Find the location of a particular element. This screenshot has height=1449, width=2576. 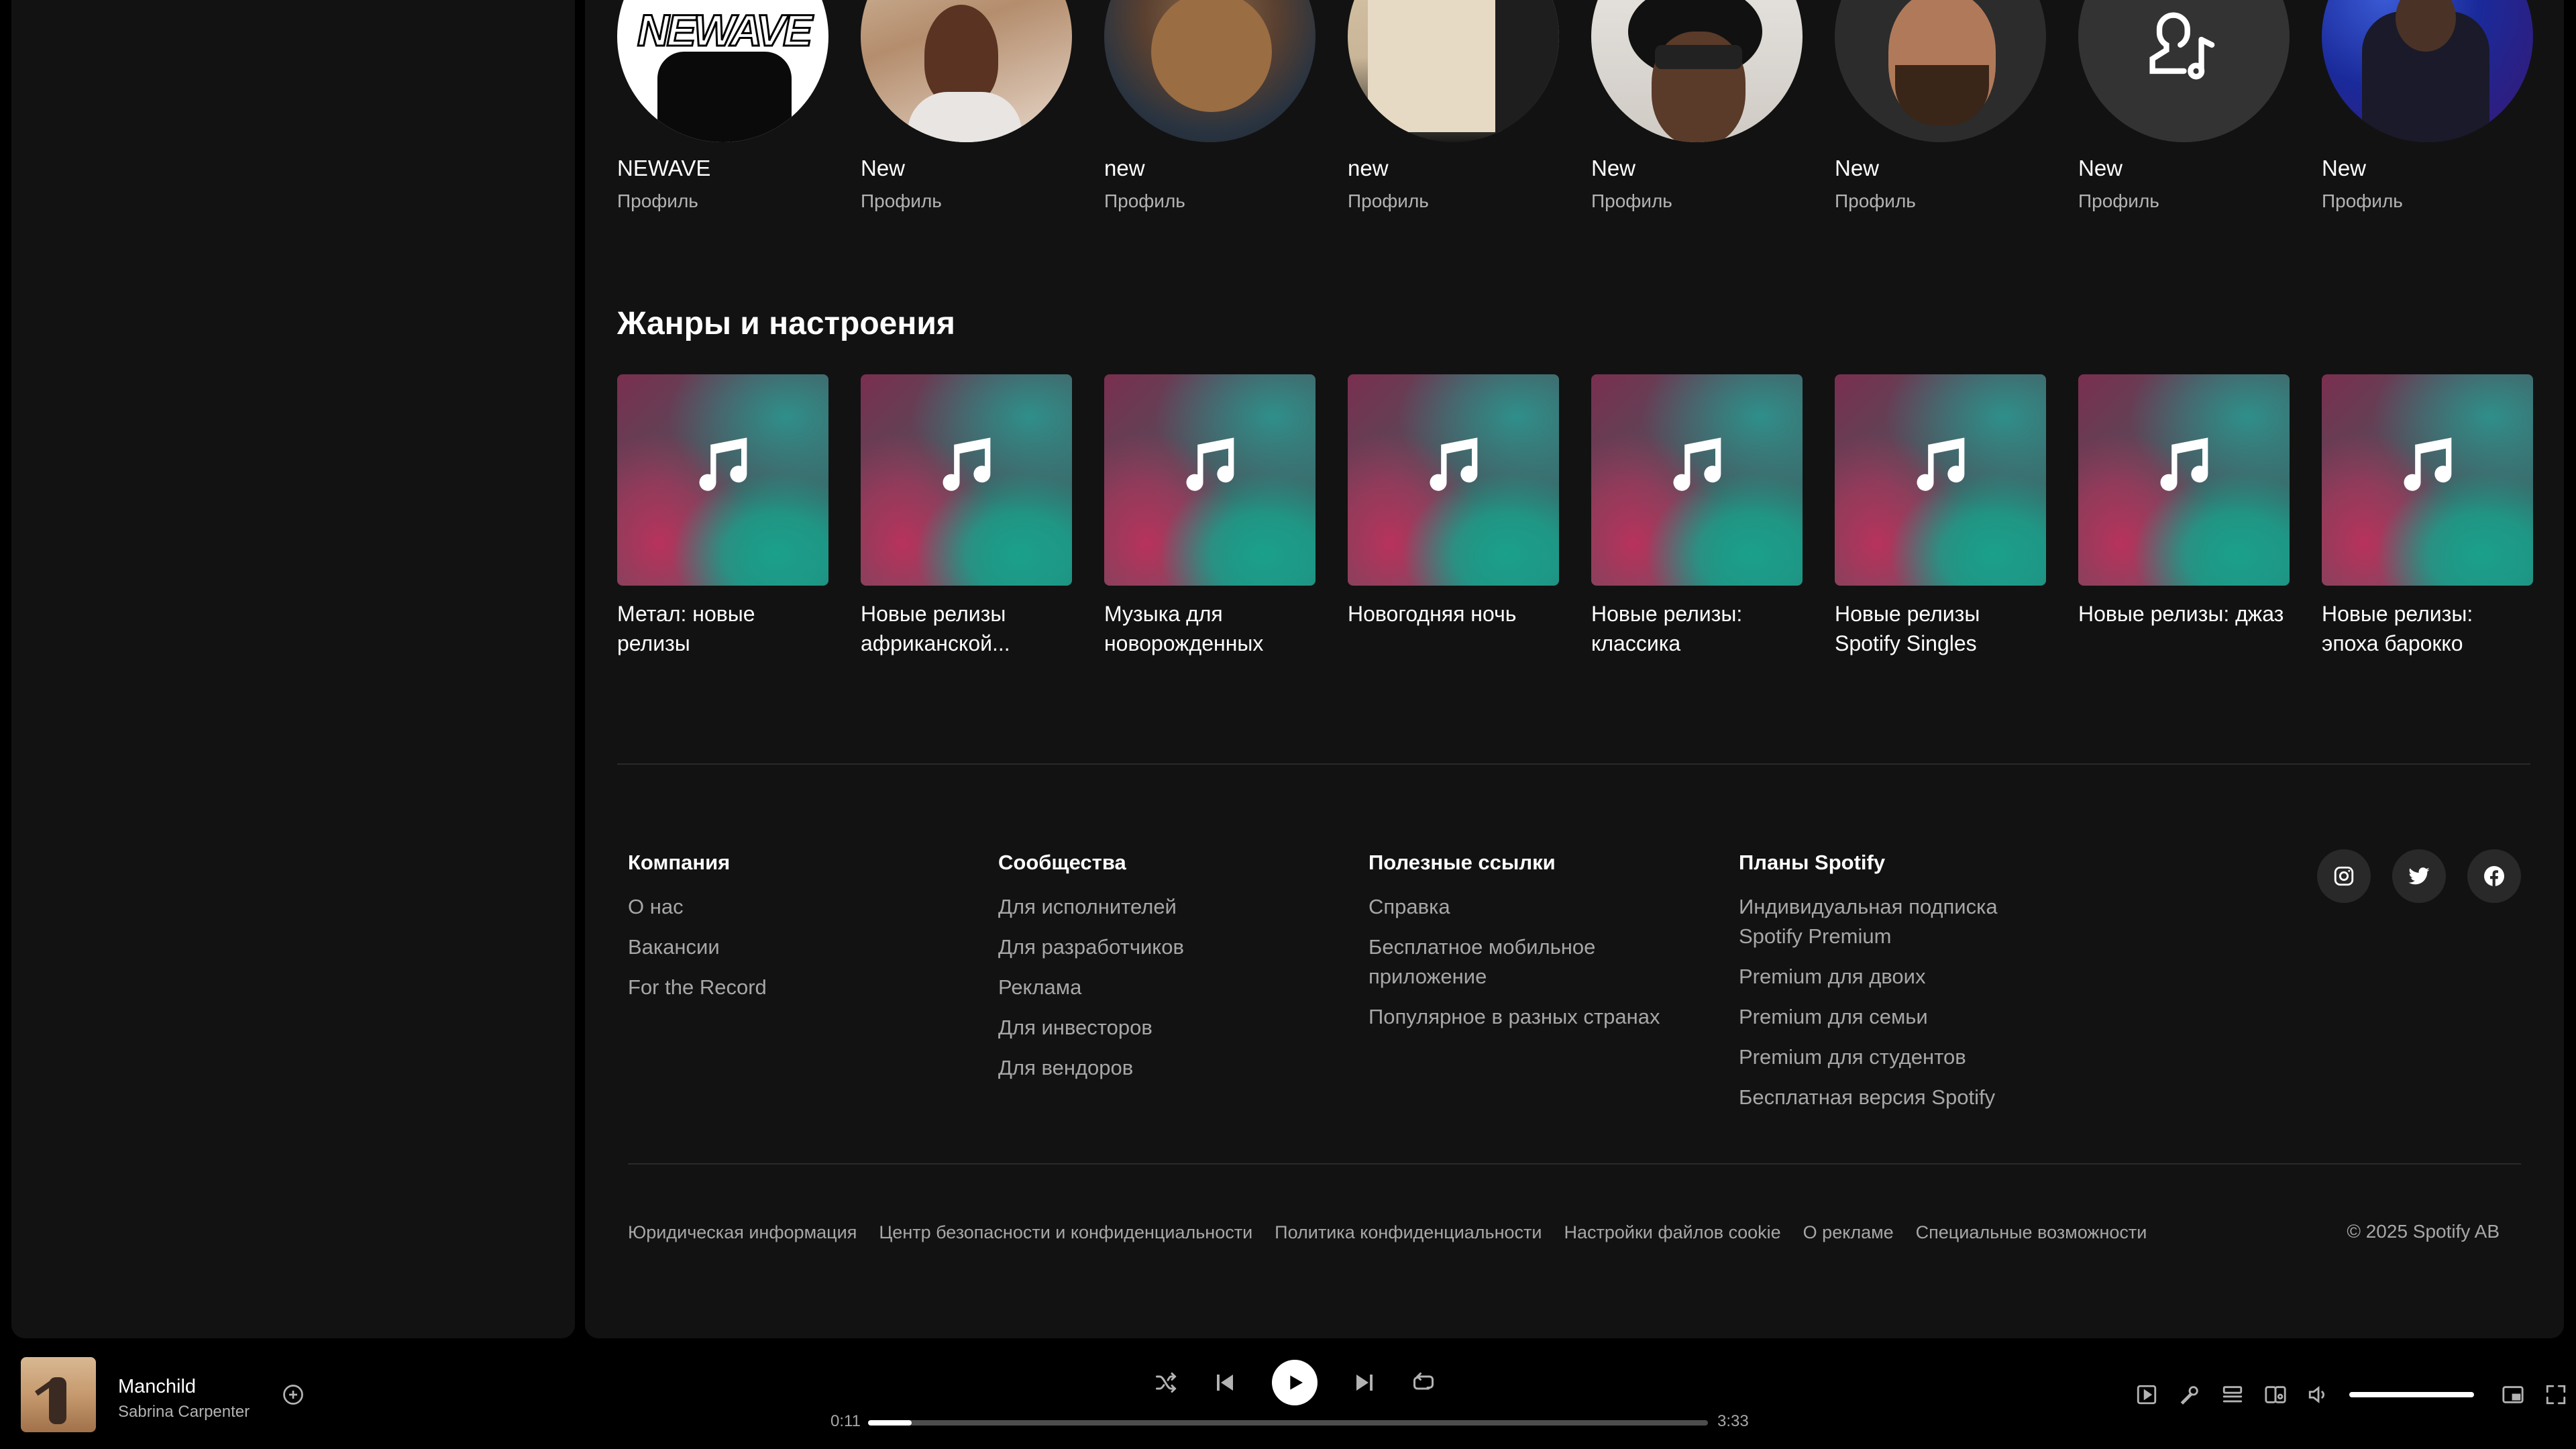

instagram-button is located at coordinates (2344, 876).